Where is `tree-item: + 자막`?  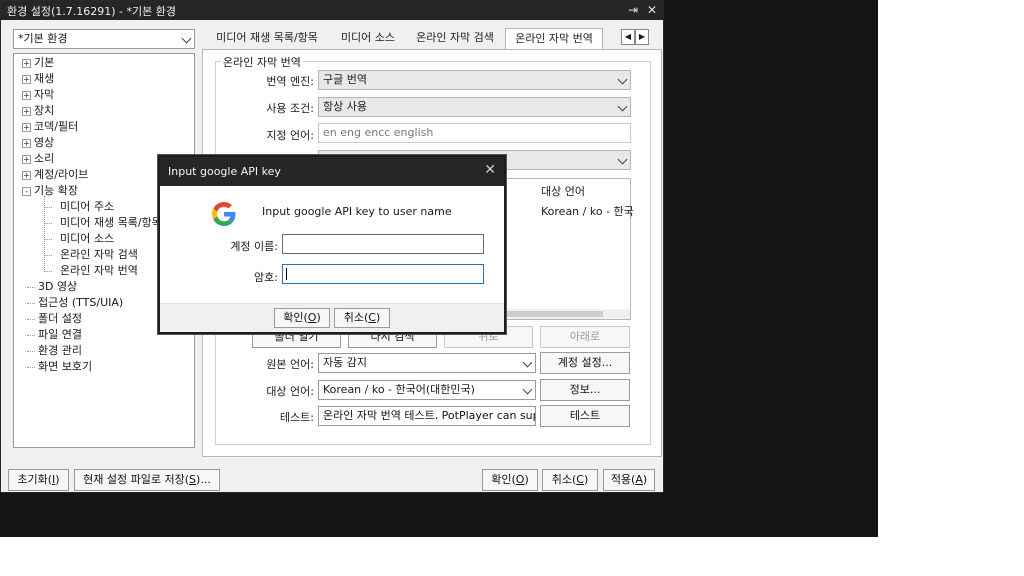
tree-item: + 자막 is located at coordinates (38, 95).